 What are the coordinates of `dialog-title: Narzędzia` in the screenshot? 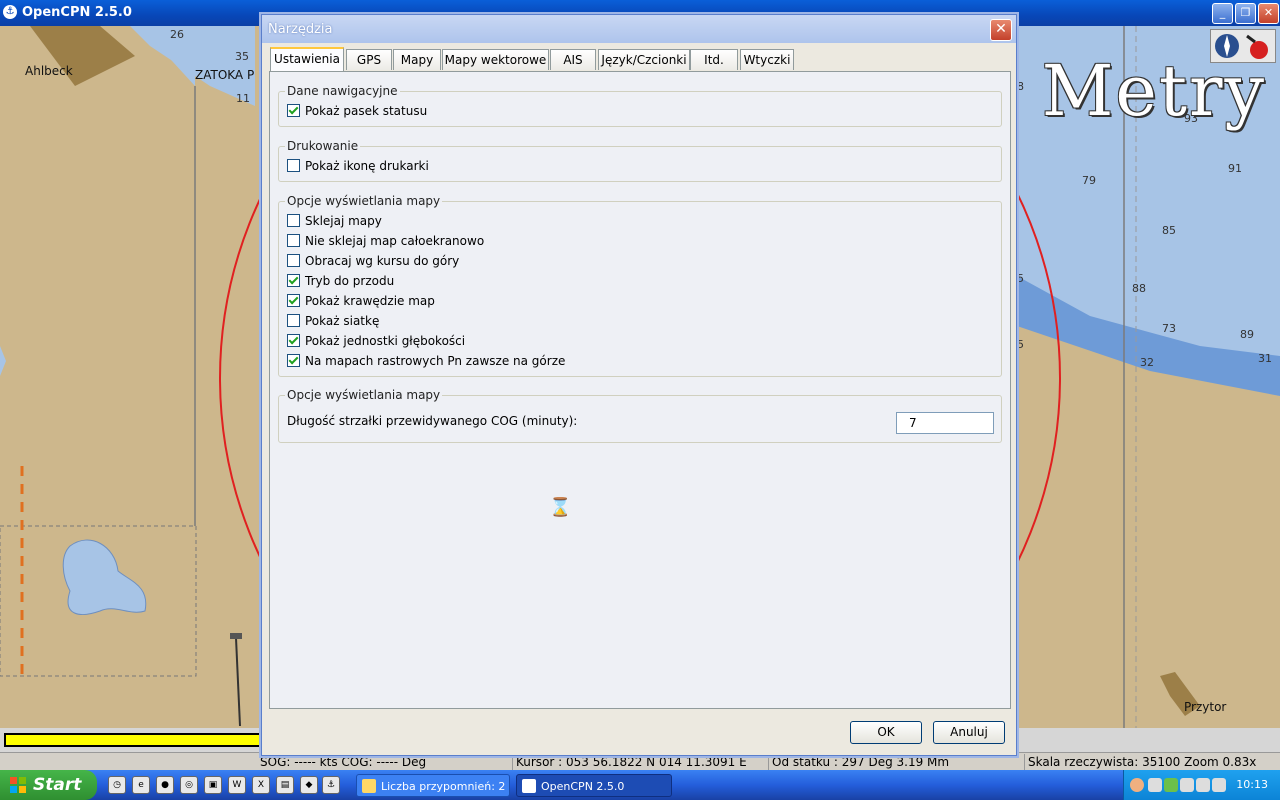 It's located at (300, 29).